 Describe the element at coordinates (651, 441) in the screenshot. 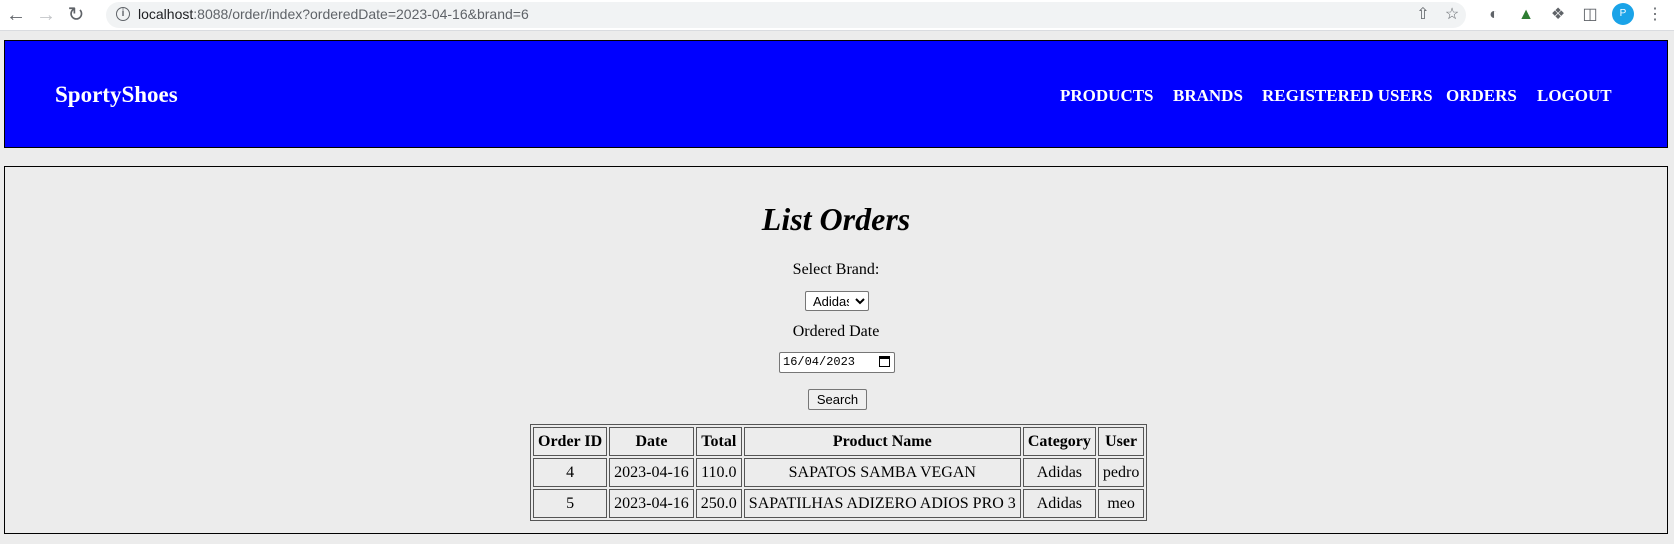

I see `column-header-date: Date` at that location.